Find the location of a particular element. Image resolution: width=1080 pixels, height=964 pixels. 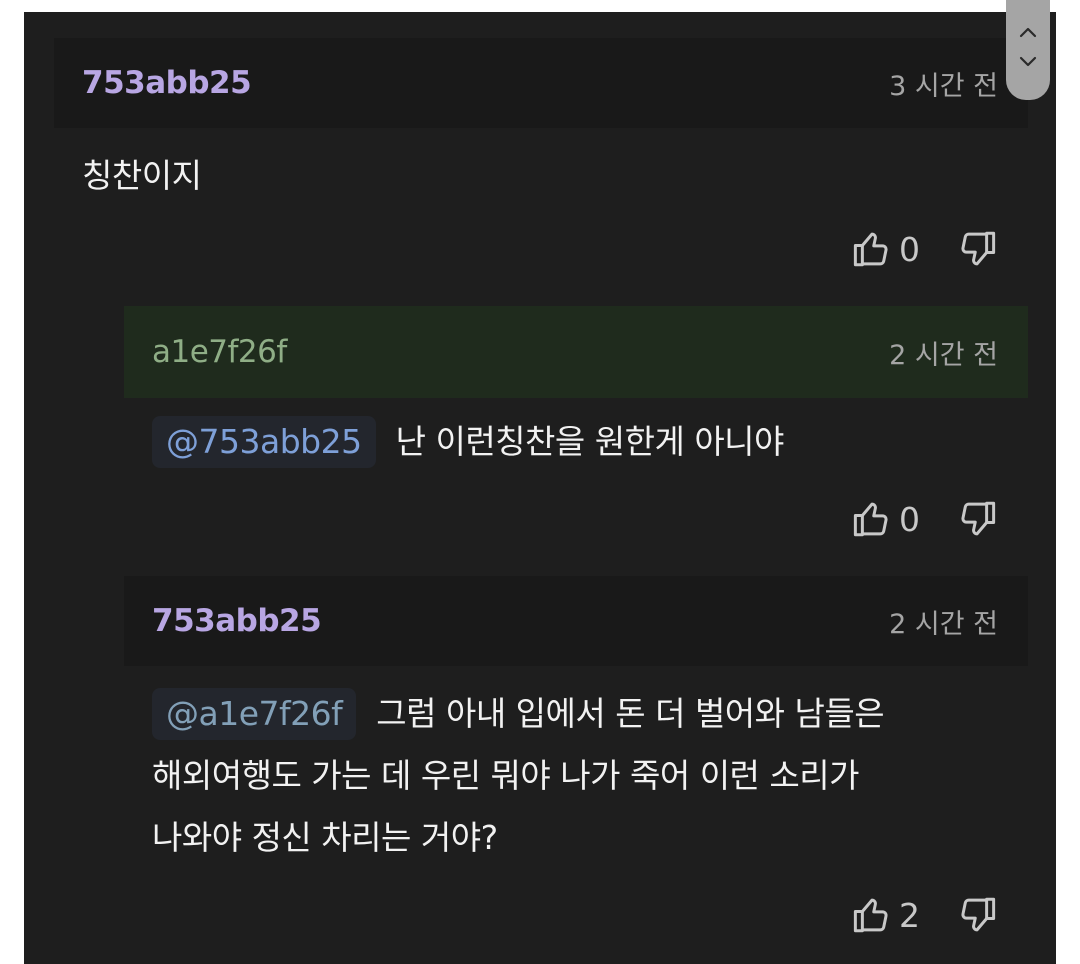

comment-line: 난 이런칭찬을 원한게 아니야 is located at coordinates (590, 441).